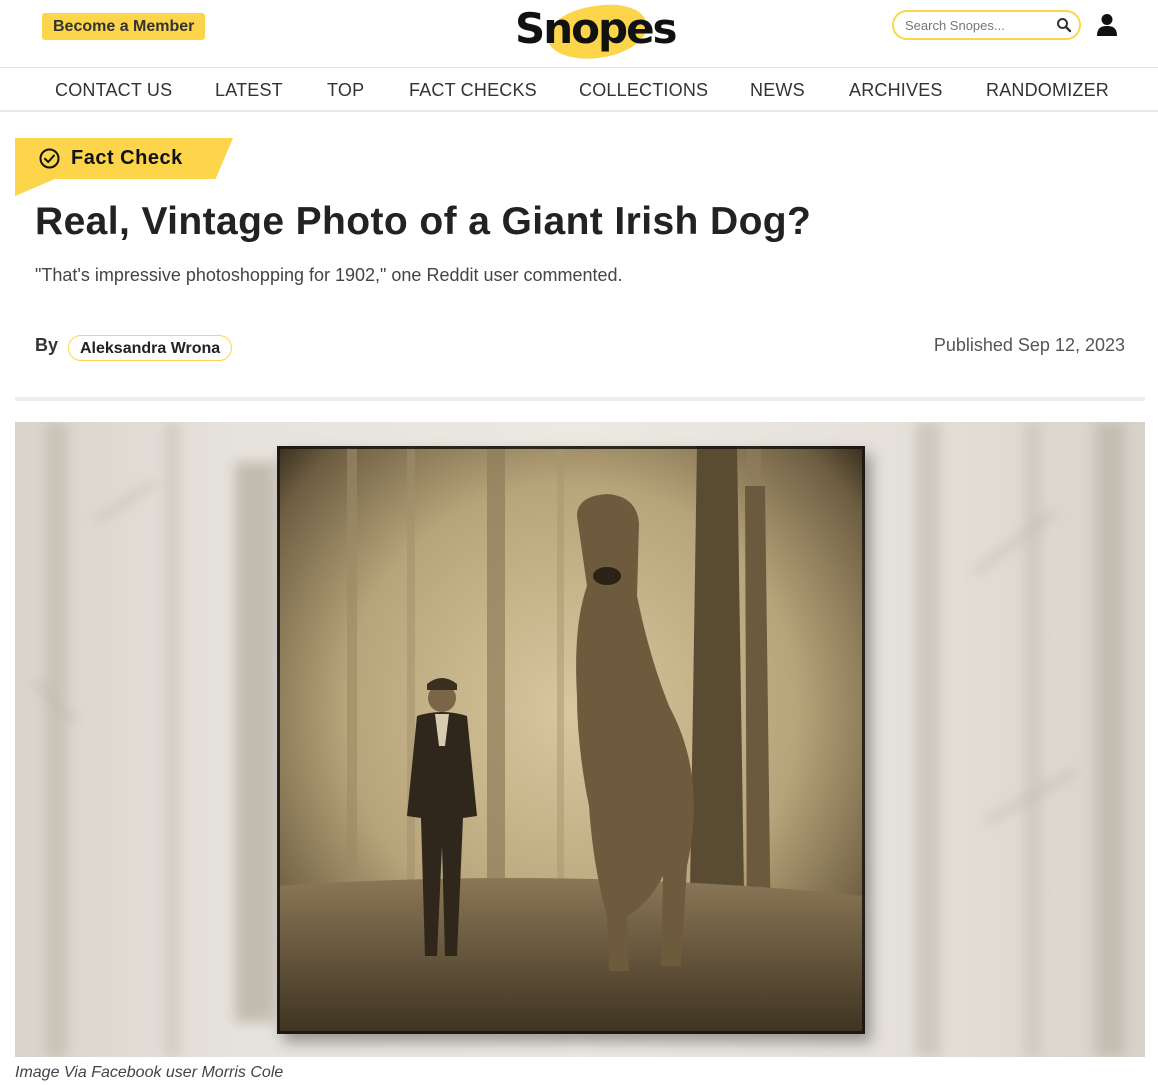  Describe the element at coordinates (47, 345) in the screenshot. I see `byline-label: By` at that location.